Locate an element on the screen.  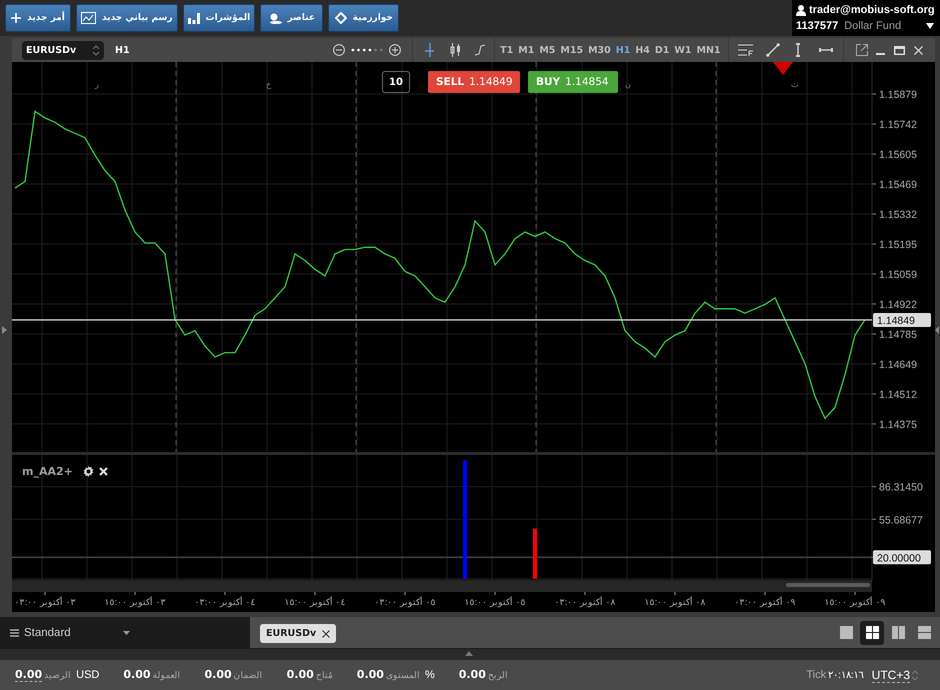
time-axis-label: ٠٨ أكتوبر ١٥:٠٠ is located at coordinates (675, 602).